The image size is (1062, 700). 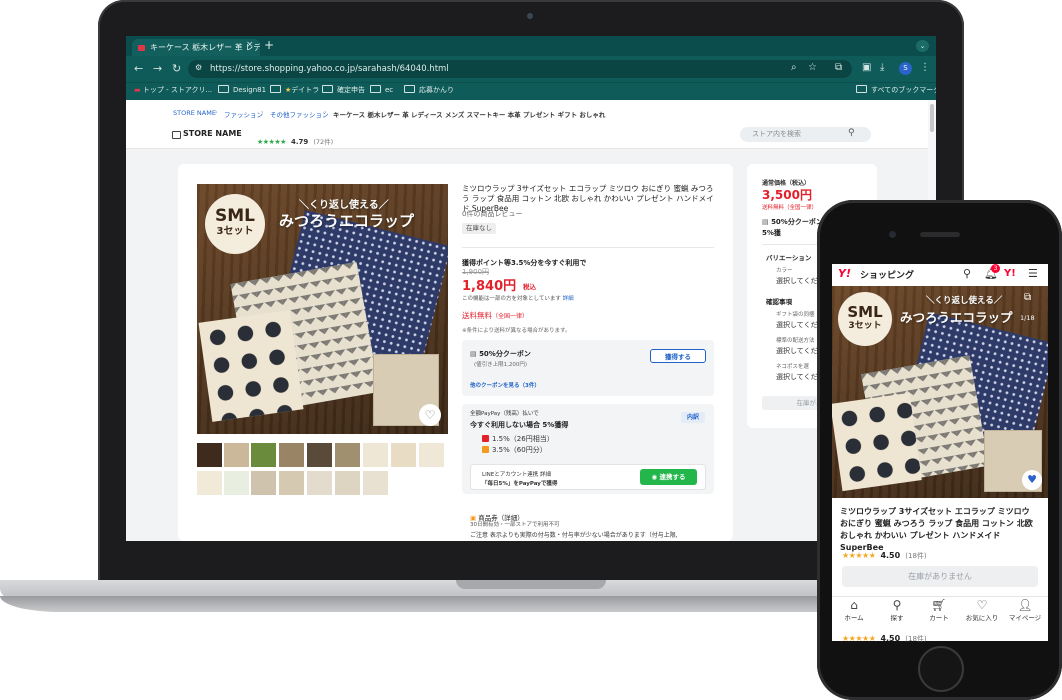 I want to click on tab-mypage: 👤︎ マイページ, so click(x=1025, y=610).